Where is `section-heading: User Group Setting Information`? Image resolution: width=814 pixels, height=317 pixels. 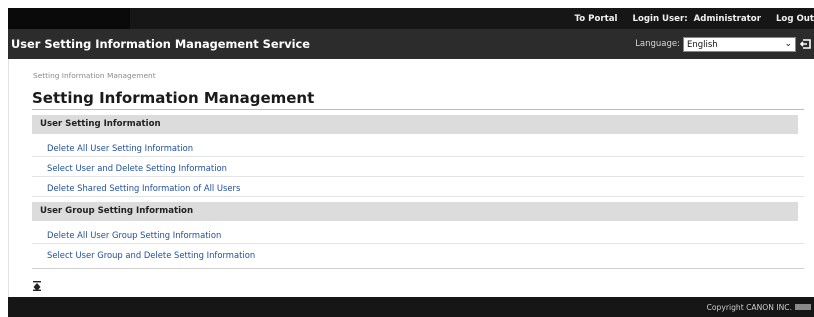
section-heading: User Group Setting Information is located at coordinates (117, 211).